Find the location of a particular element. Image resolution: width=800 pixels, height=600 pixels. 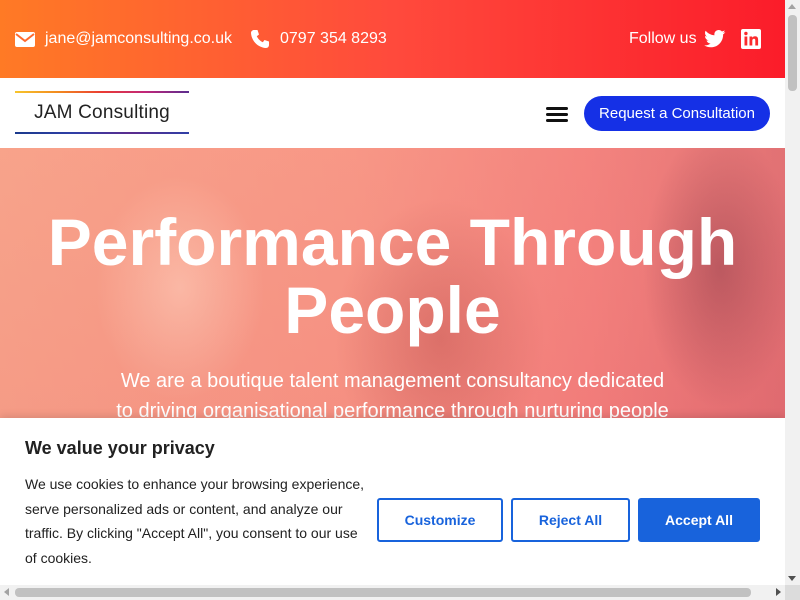

scroll-down-arrow-icon is located at coordinates (792, 578).